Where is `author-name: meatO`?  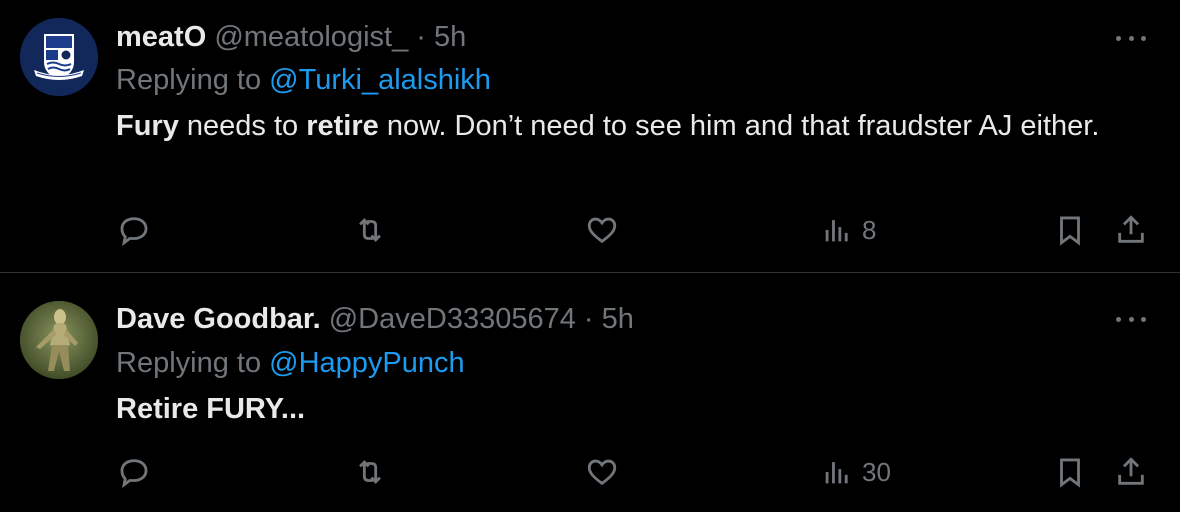
author-name: meatO is located at coordinates (161, 37).